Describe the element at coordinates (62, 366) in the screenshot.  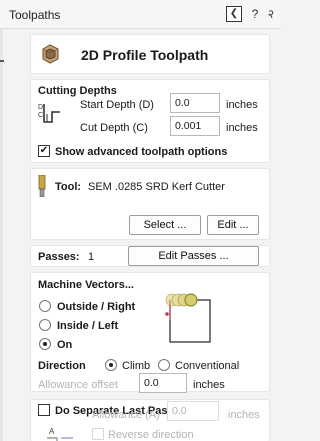
I see `direction-label: Direction` at that location.